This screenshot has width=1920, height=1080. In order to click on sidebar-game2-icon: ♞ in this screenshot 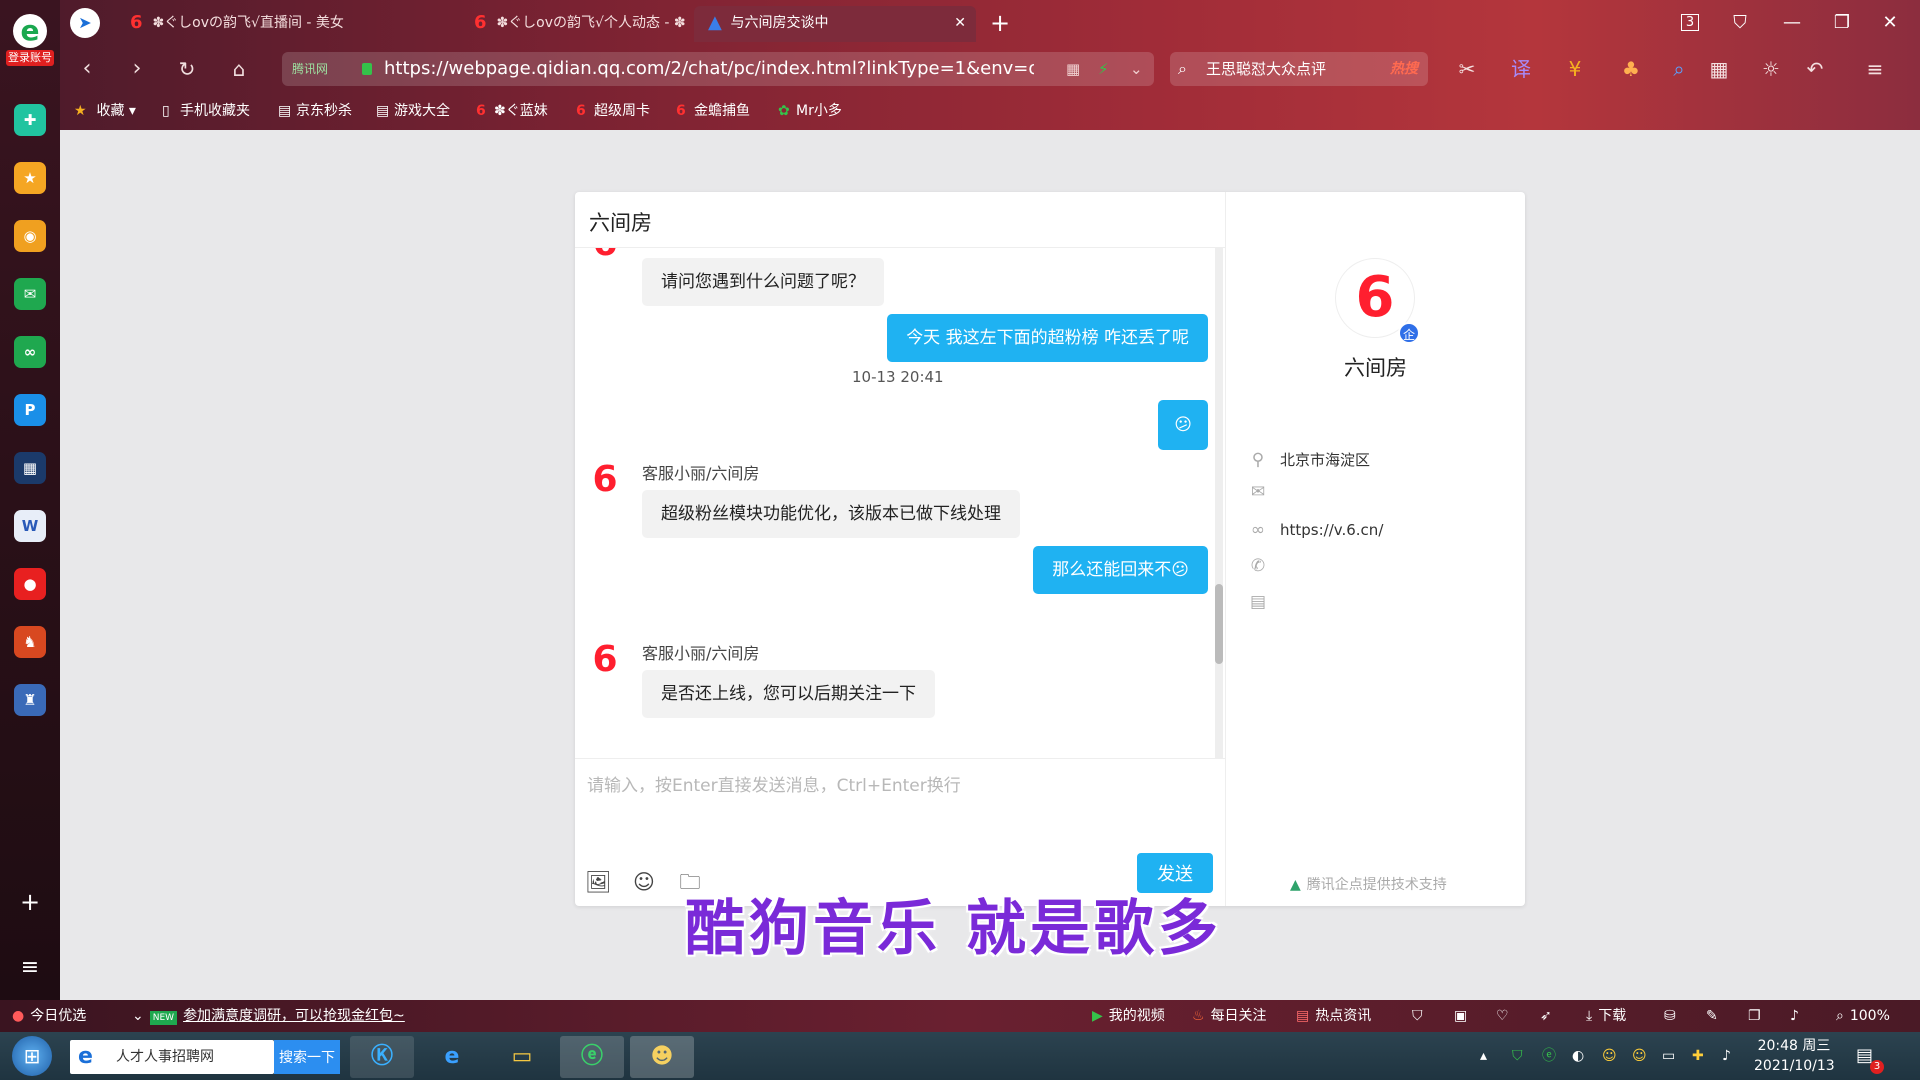, I will do `click(30, 642)`.